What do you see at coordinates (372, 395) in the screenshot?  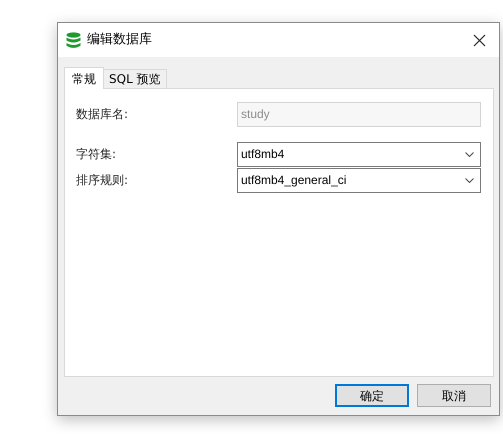 I see `dialog-button: 确定` at bounding box center [372, 395].